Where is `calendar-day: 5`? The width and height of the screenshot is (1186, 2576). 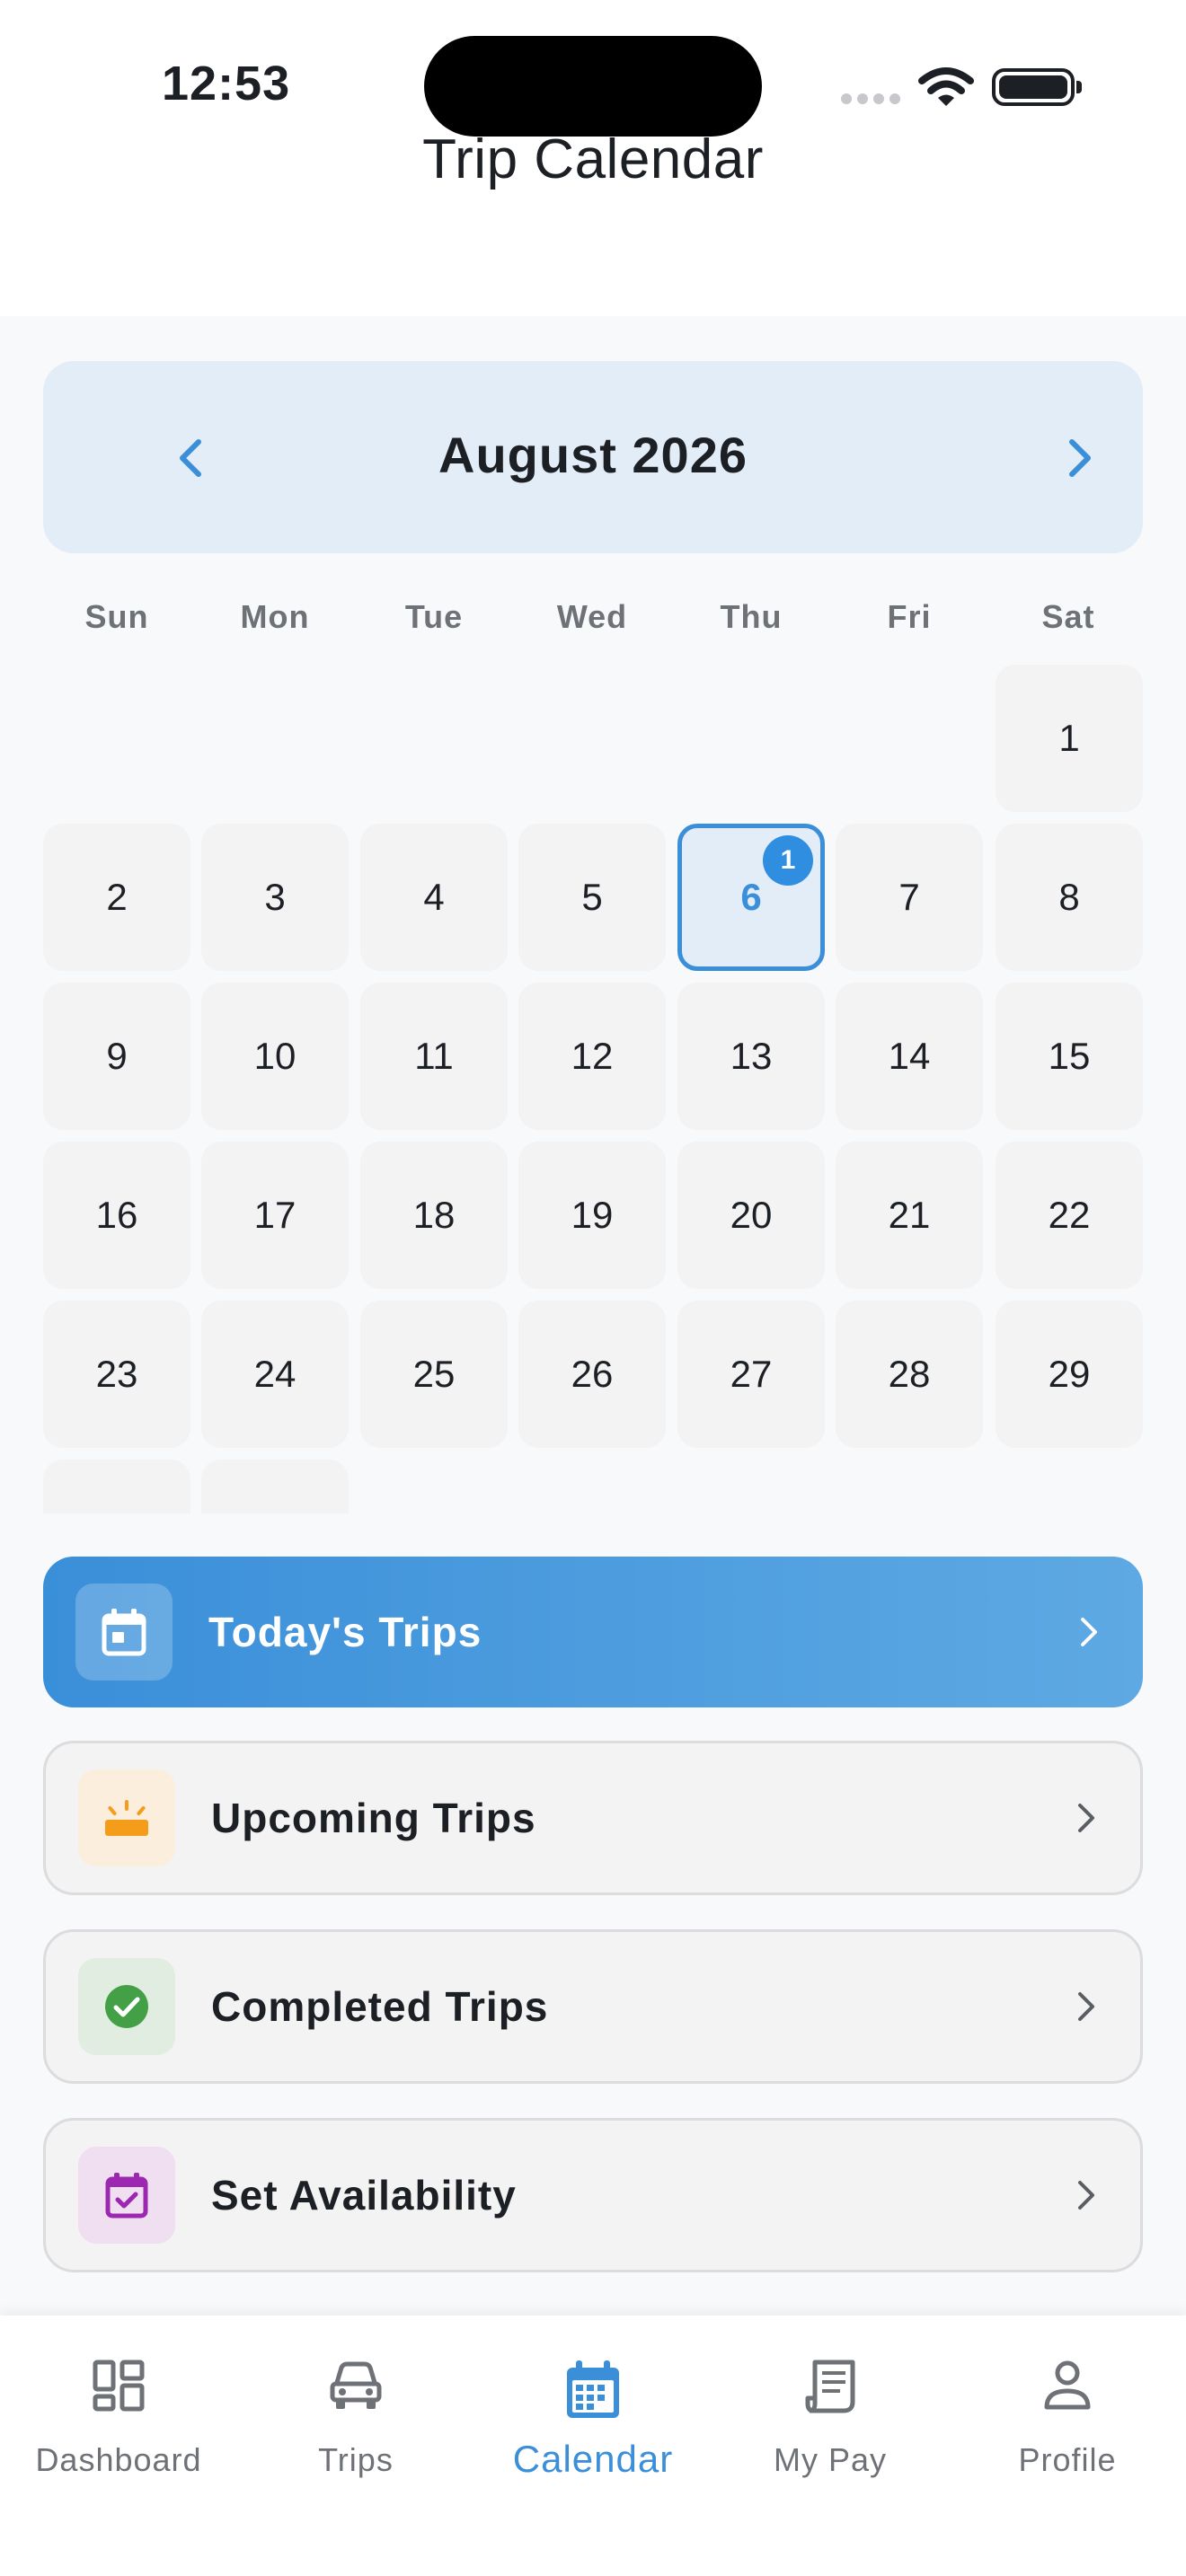
calendar-day: 5 is located at coordinates (592, 897).